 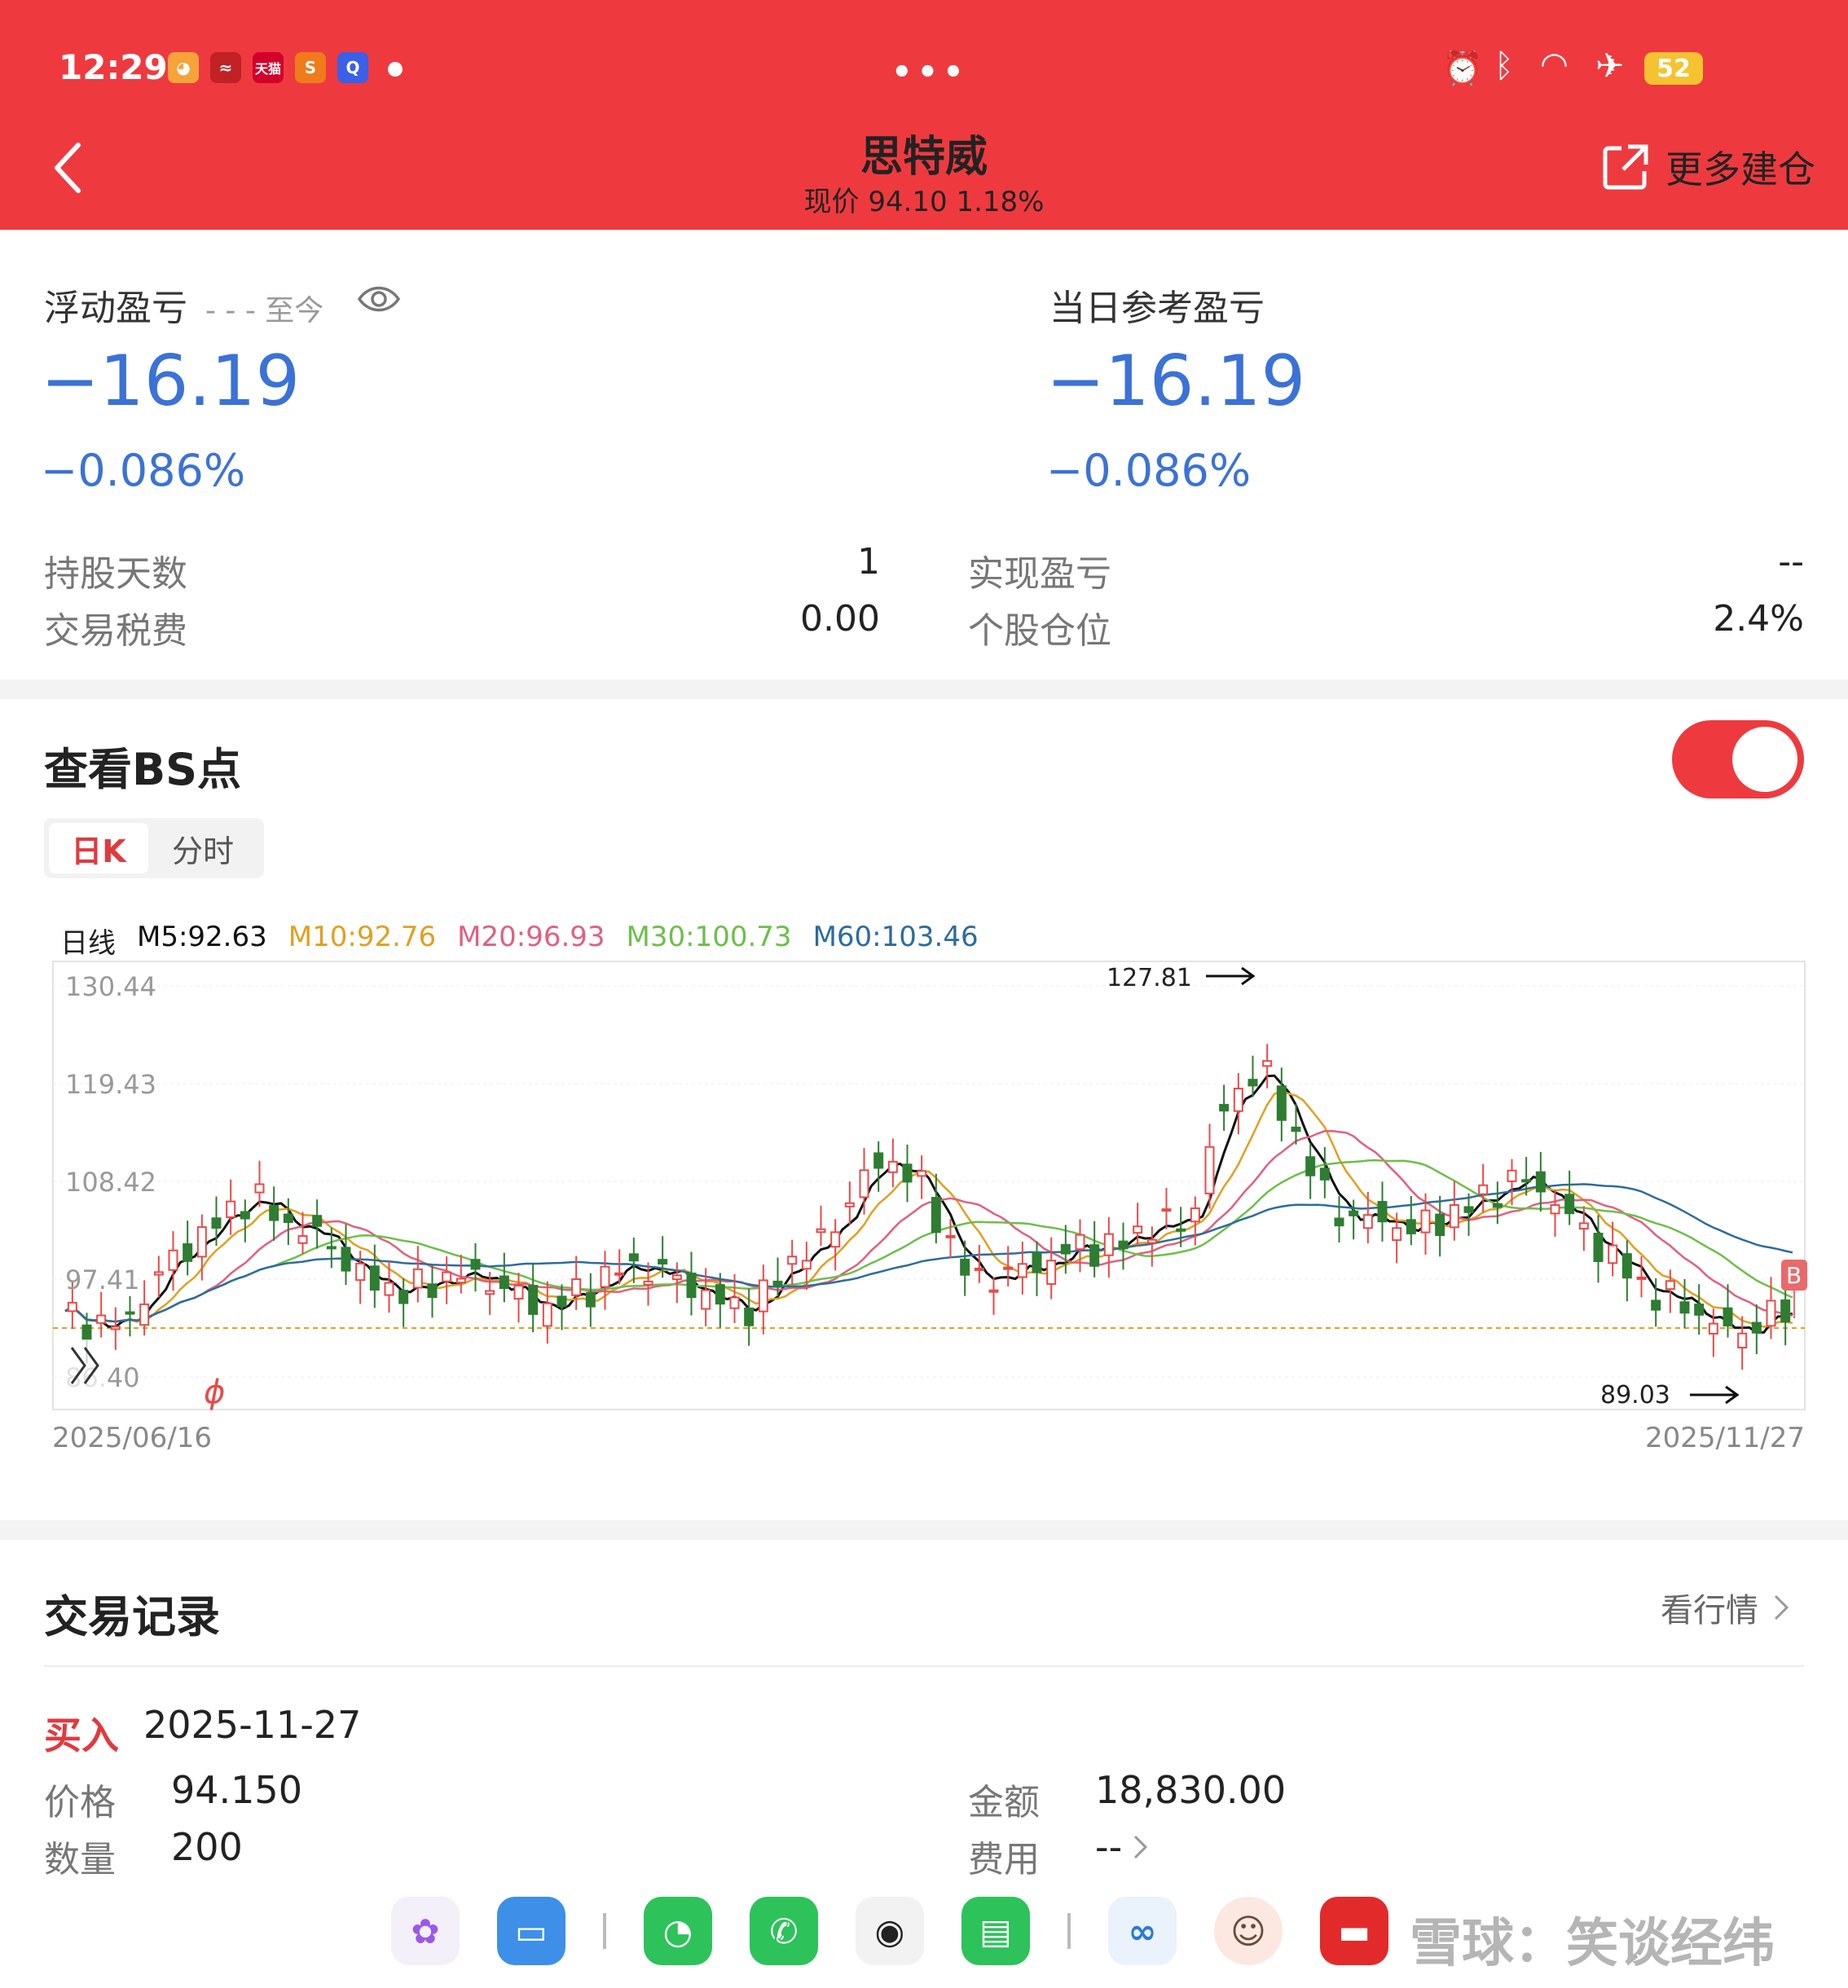 I want to click on chart-tabs: 日K 分时, so click(x=154, y=848).